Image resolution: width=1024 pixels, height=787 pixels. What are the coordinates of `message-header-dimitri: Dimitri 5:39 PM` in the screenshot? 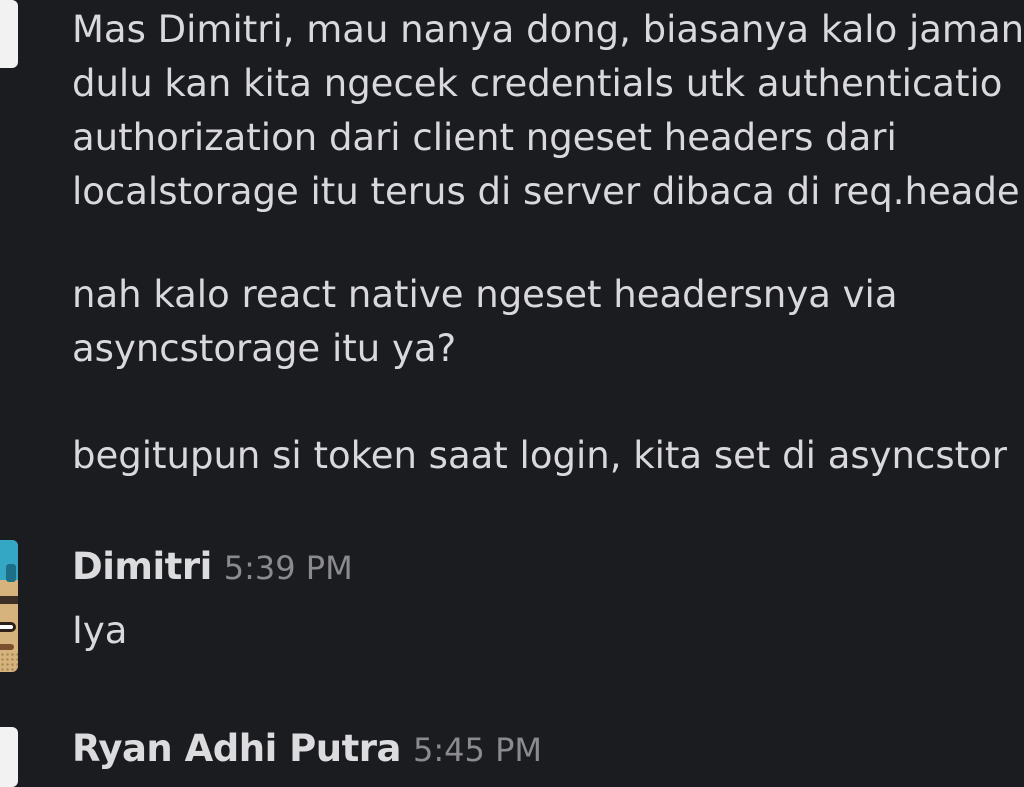 It's located at (212, 566).